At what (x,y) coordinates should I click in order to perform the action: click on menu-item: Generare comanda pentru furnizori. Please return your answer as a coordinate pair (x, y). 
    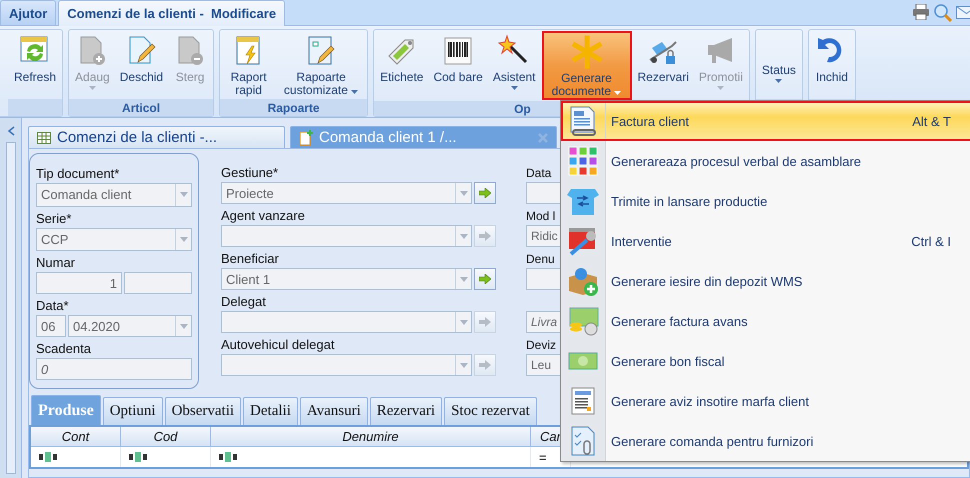
    Looking at the image, I should click on (765, 441).